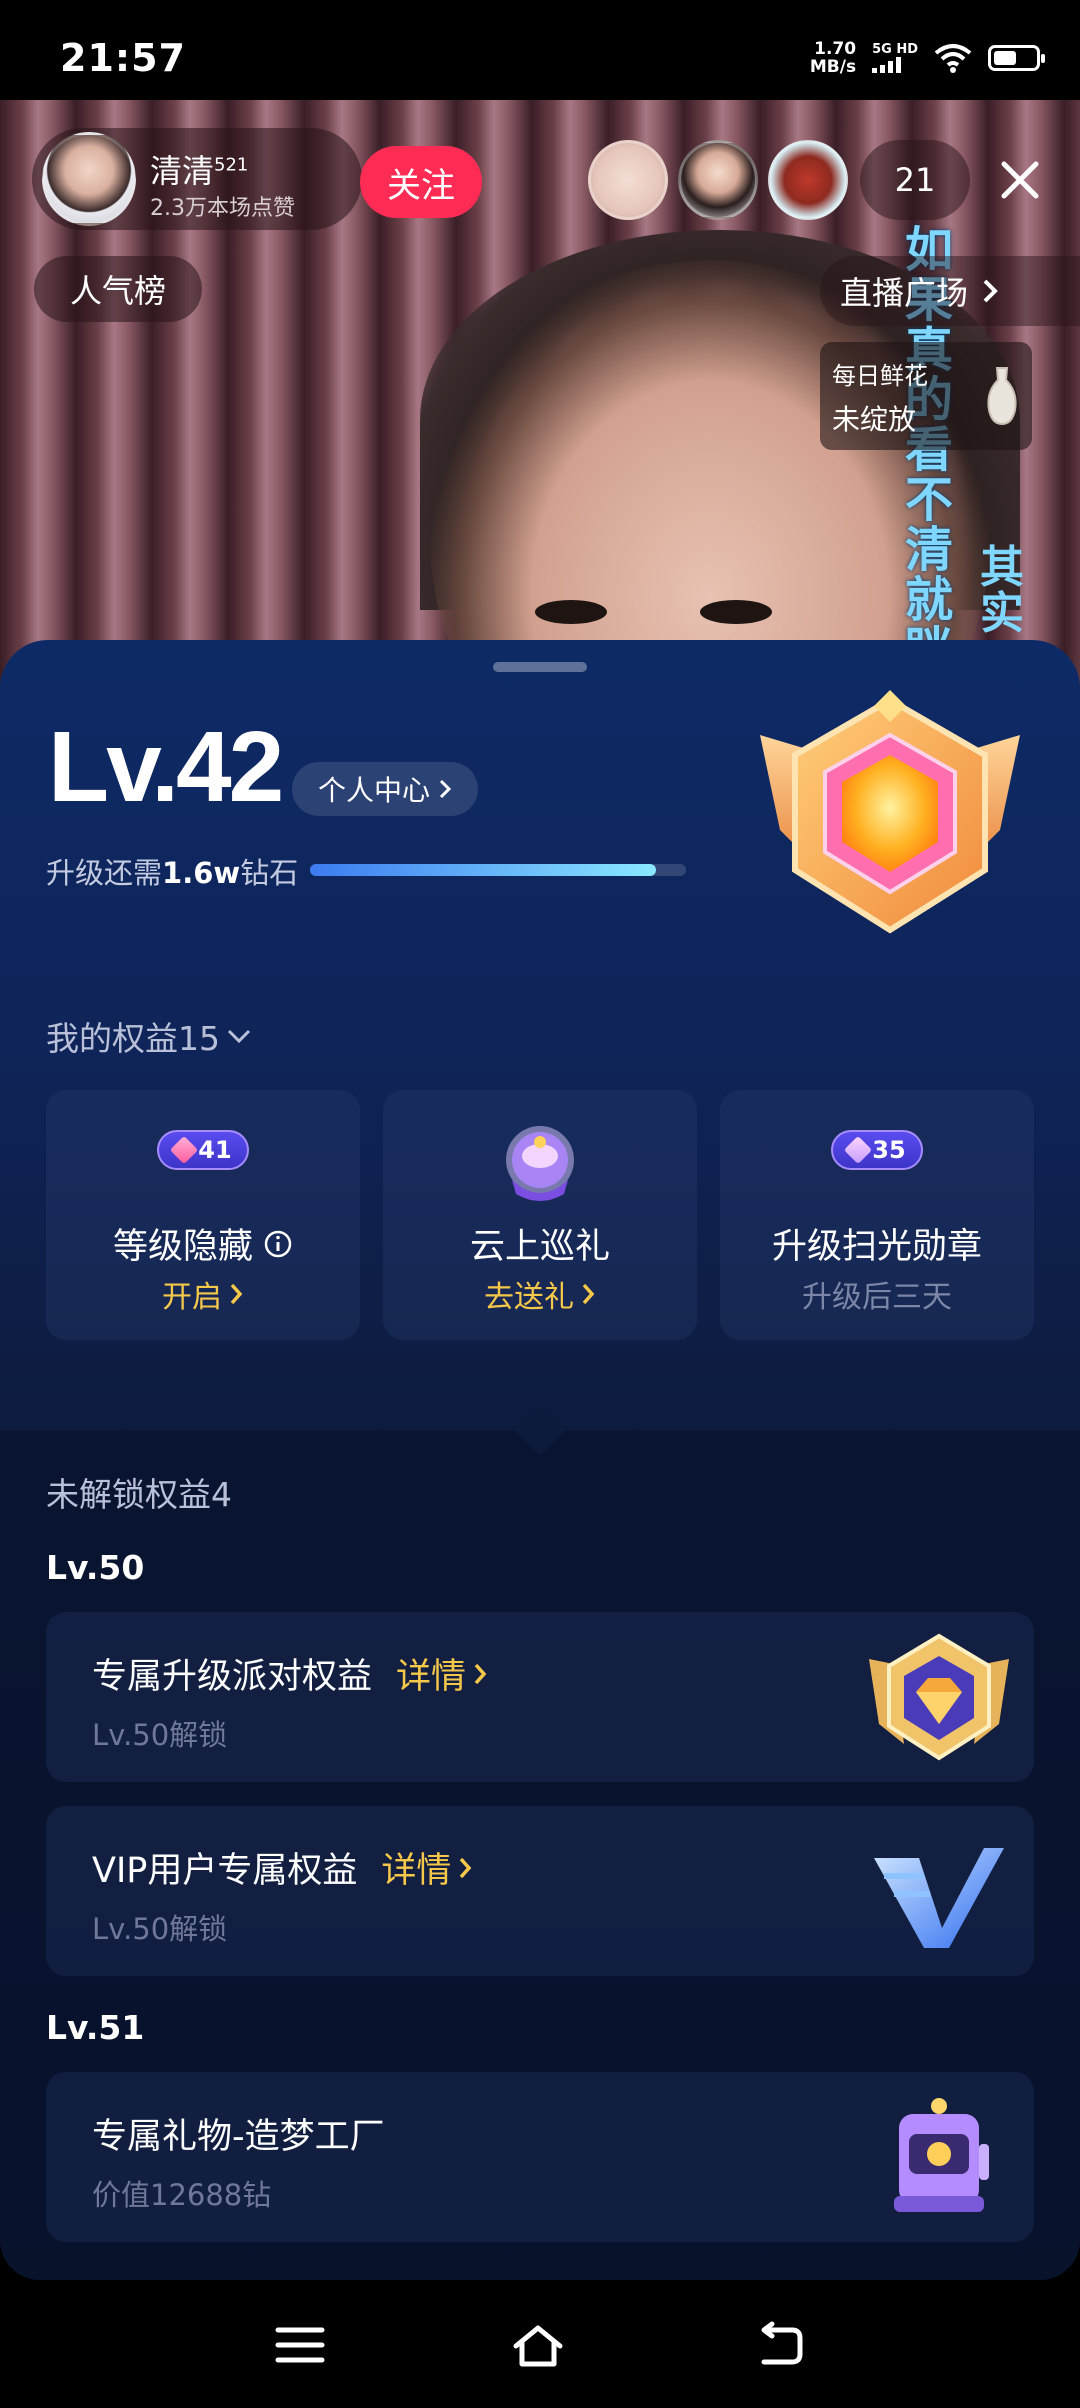  I want to click on cloud-parade-icon, so click(540, 1163).